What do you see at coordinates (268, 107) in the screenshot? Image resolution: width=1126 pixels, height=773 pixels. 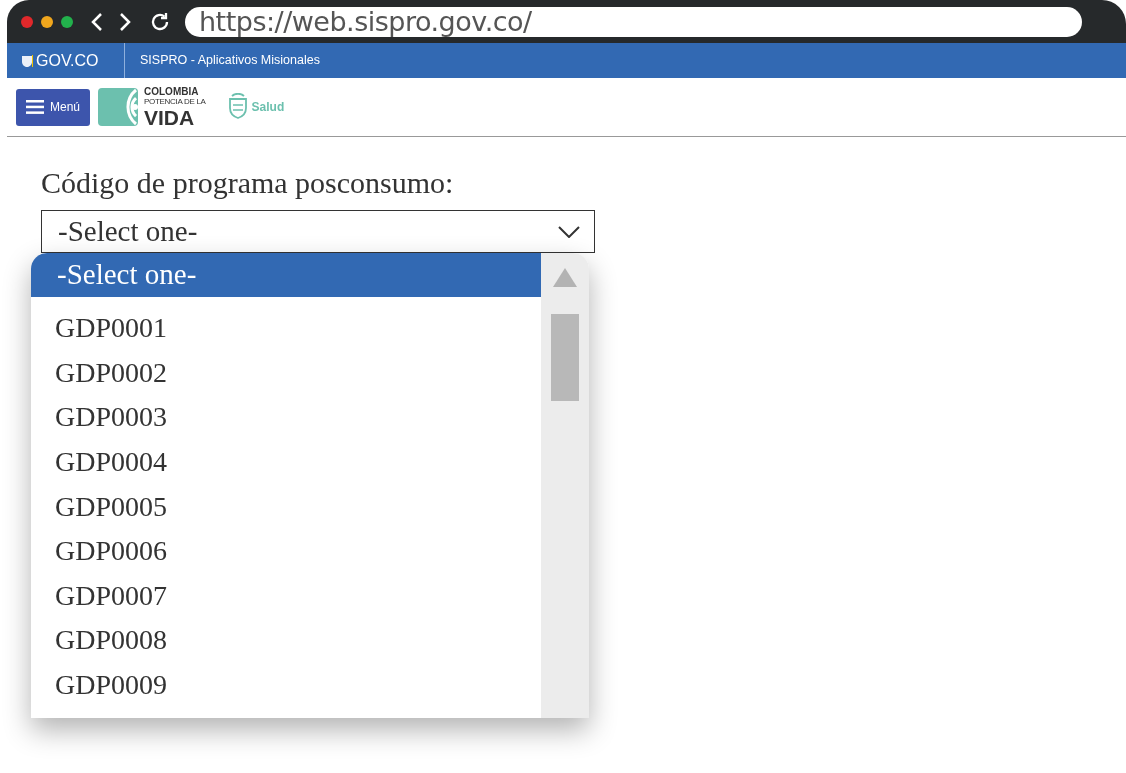 I see `ministry-name: Salud` at bounding box center [268, 107].